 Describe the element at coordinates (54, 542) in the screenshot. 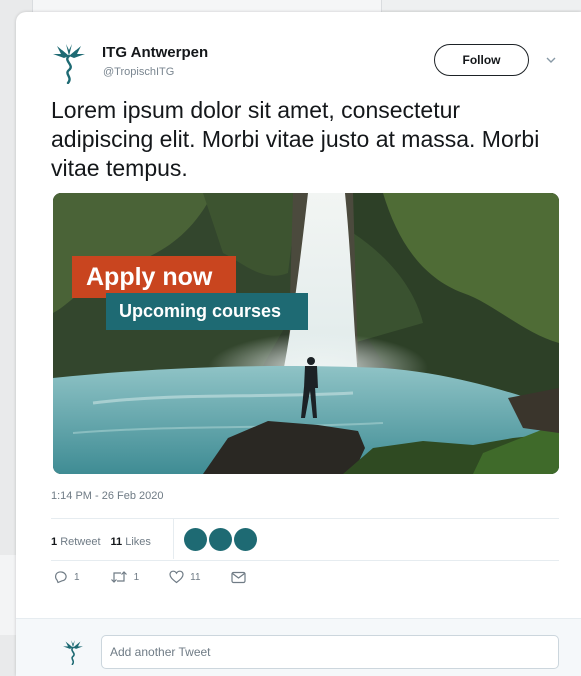

I see `retweet-stat-count: 1` at that location.